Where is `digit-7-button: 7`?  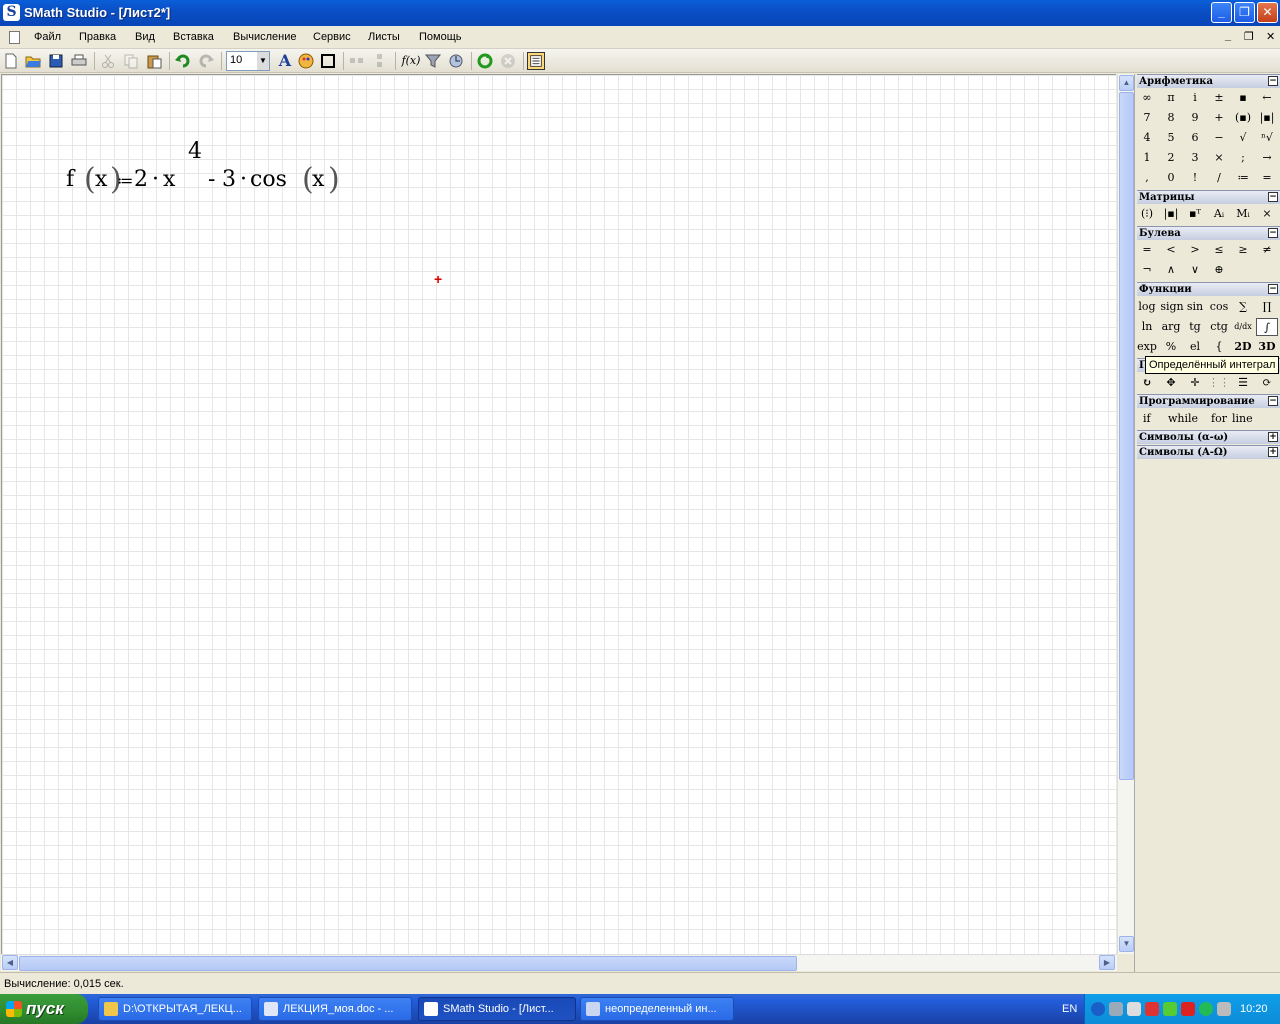 digit-7-button: 7 is located at coordinates (1147, 118).